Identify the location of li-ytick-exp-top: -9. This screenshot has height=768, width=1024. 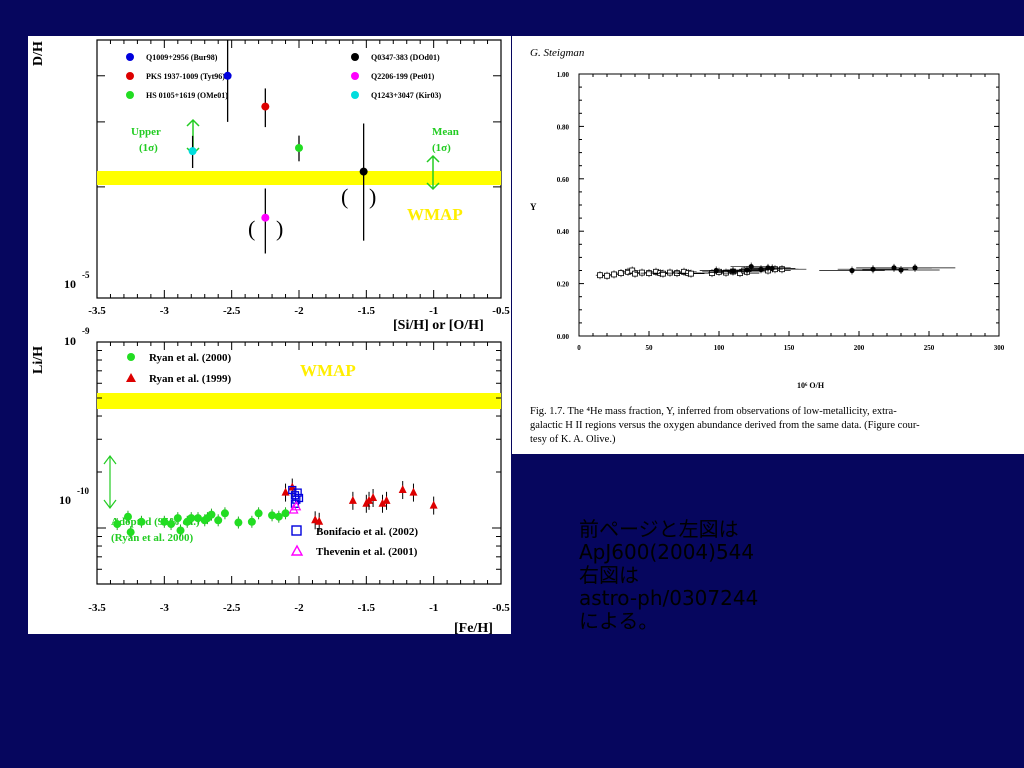
(86, 331).